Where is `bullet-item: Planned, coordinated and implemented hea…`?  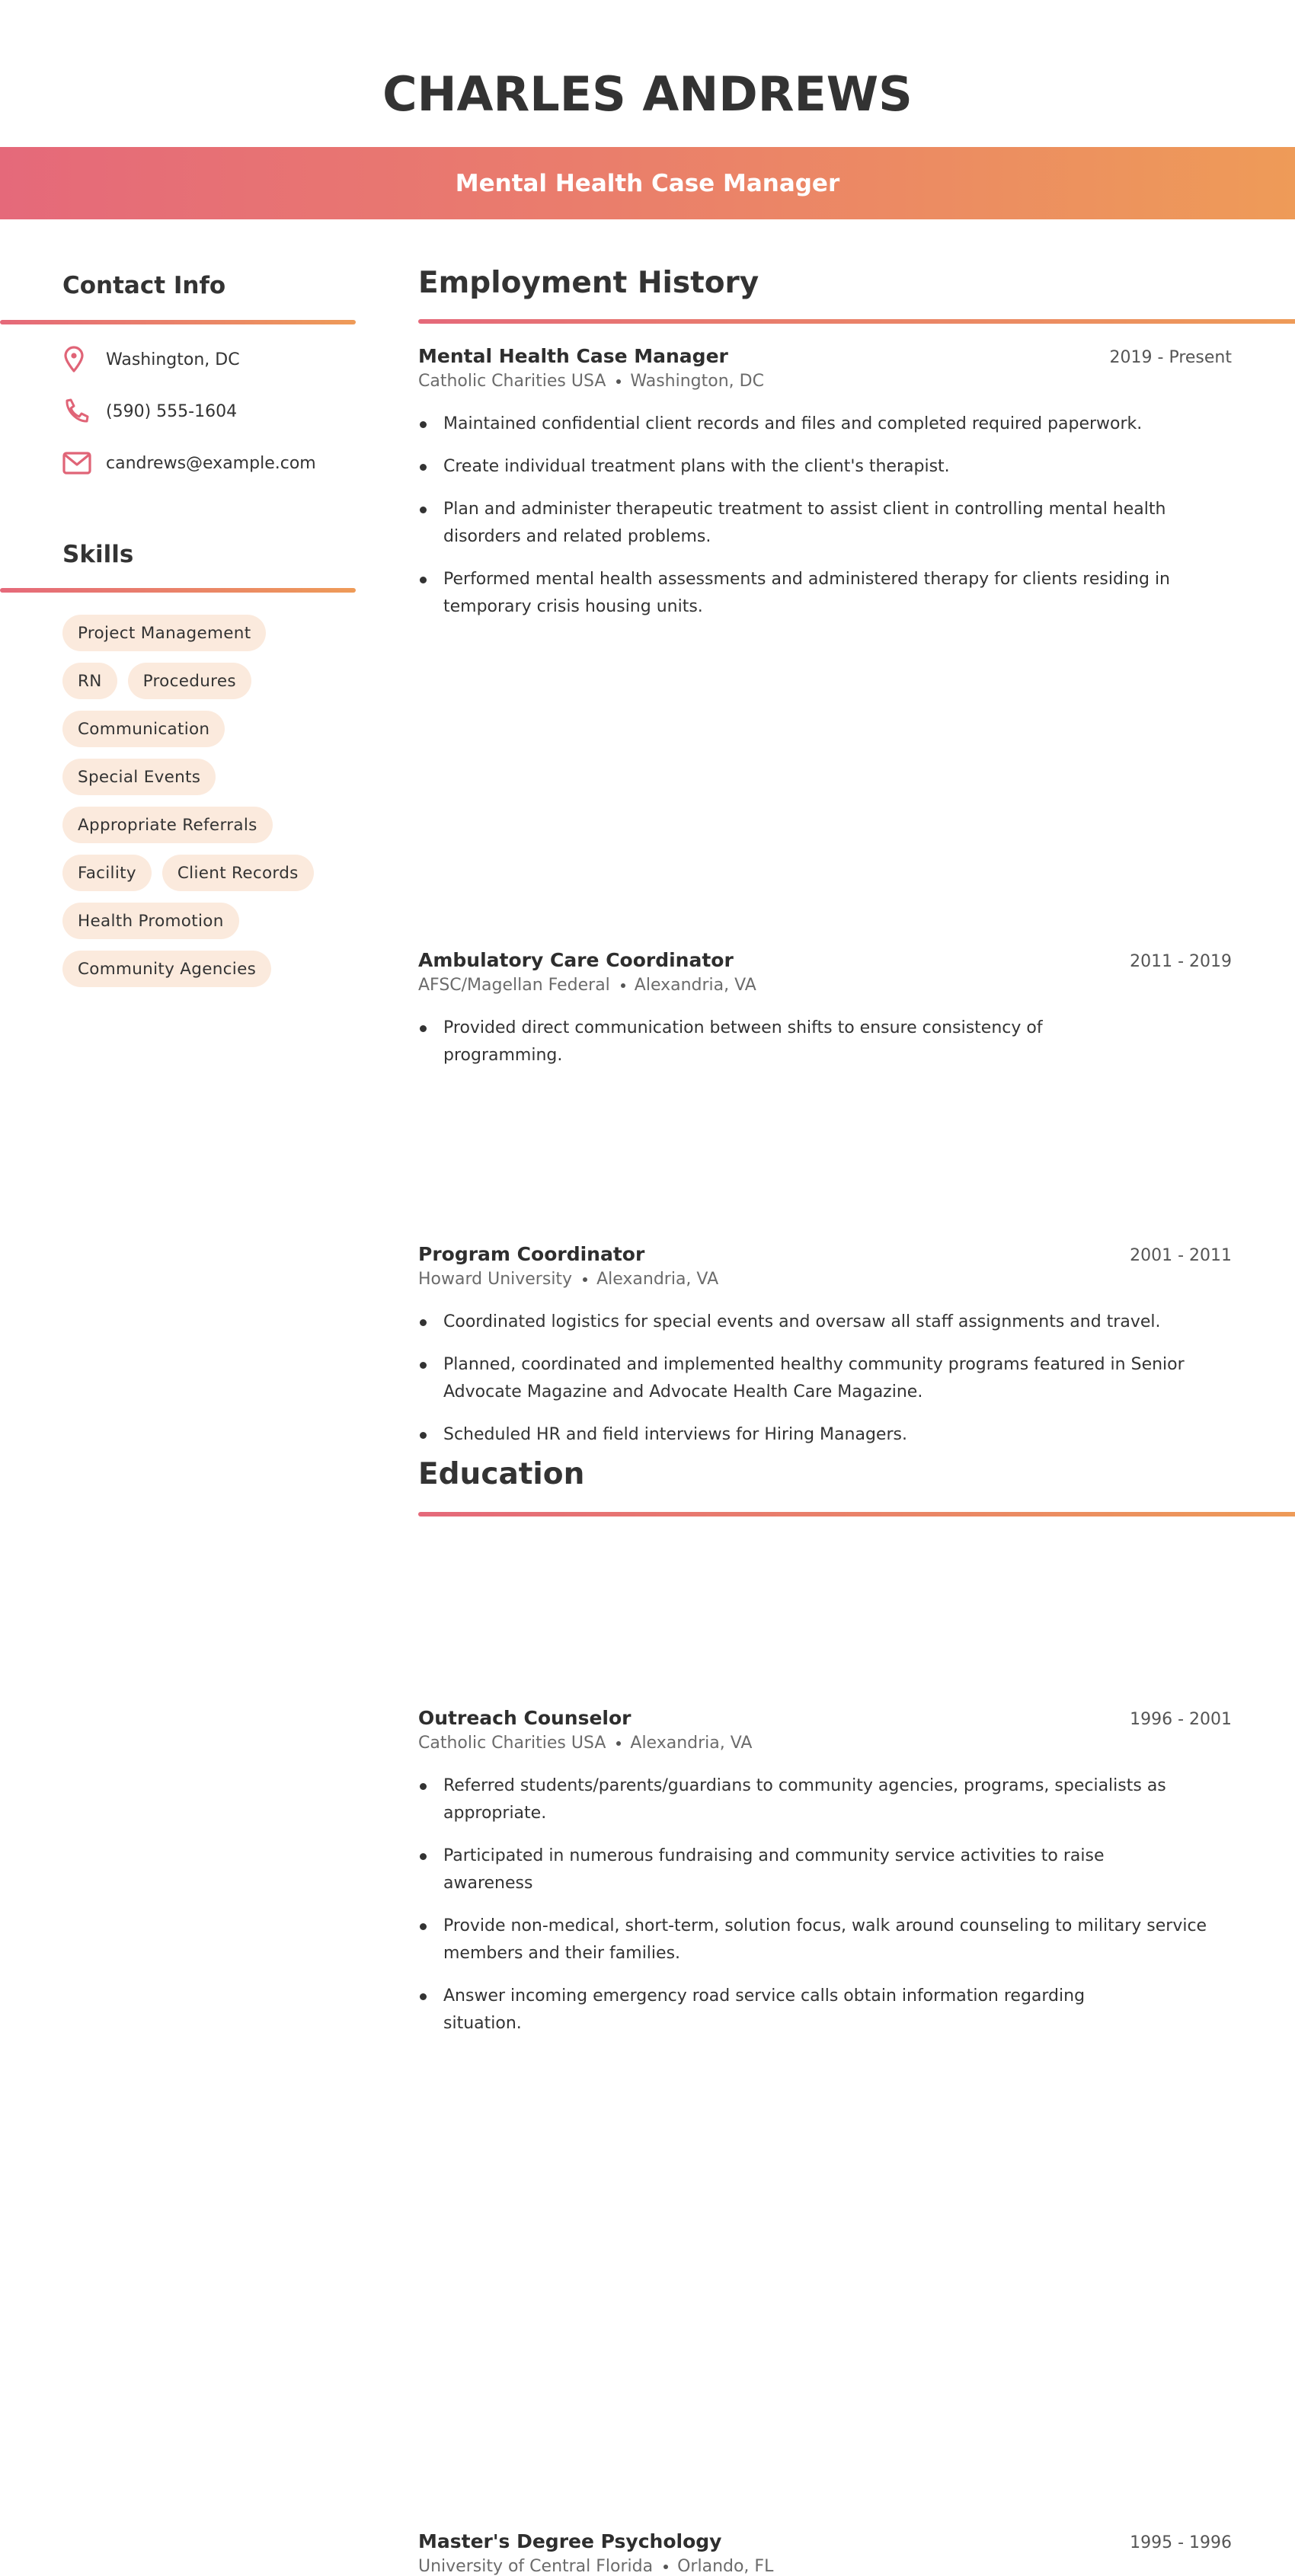
bullet-item: Planned, coordinated and implemented hea… is located at coordinates (825, 1379).